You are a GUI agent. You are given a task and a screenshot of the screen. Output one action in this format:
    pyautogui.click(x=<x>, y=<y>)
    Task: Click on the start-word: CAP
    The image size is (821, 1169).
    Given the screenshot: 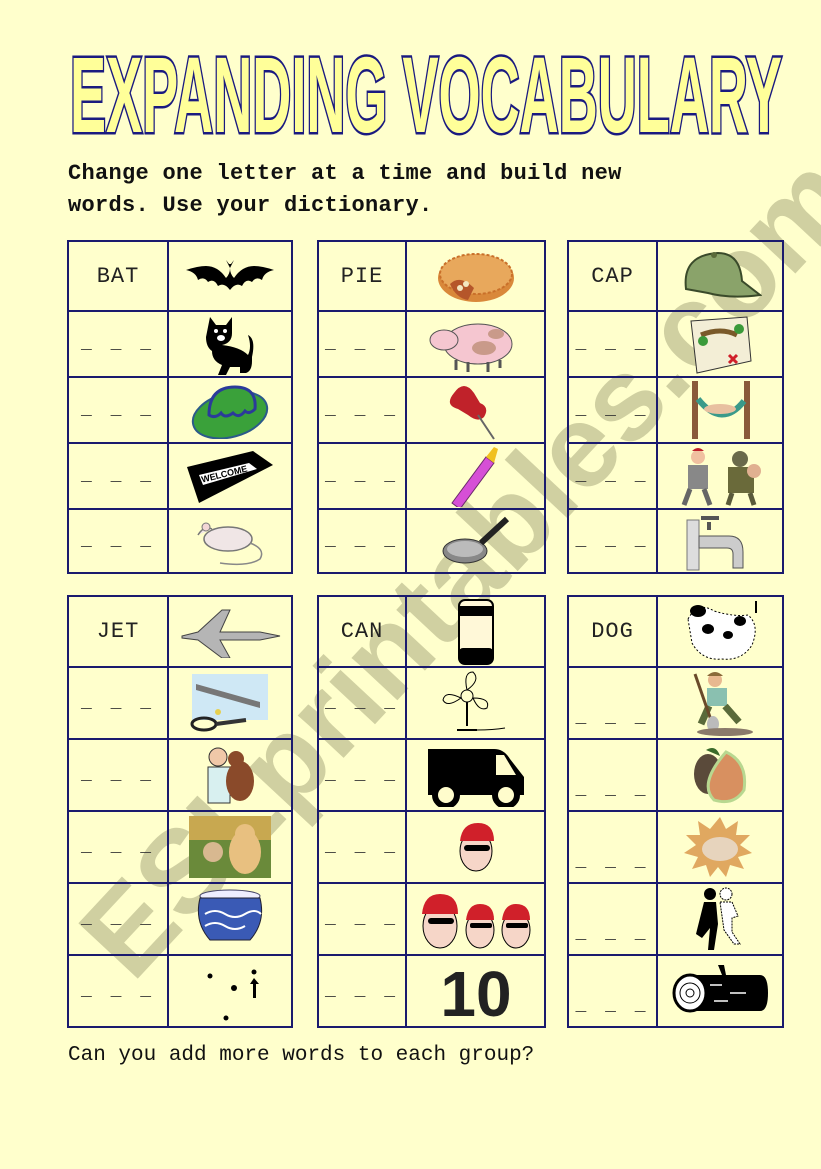 What is the action you would take?
    pyautogui.click(x=612, y=276)
    